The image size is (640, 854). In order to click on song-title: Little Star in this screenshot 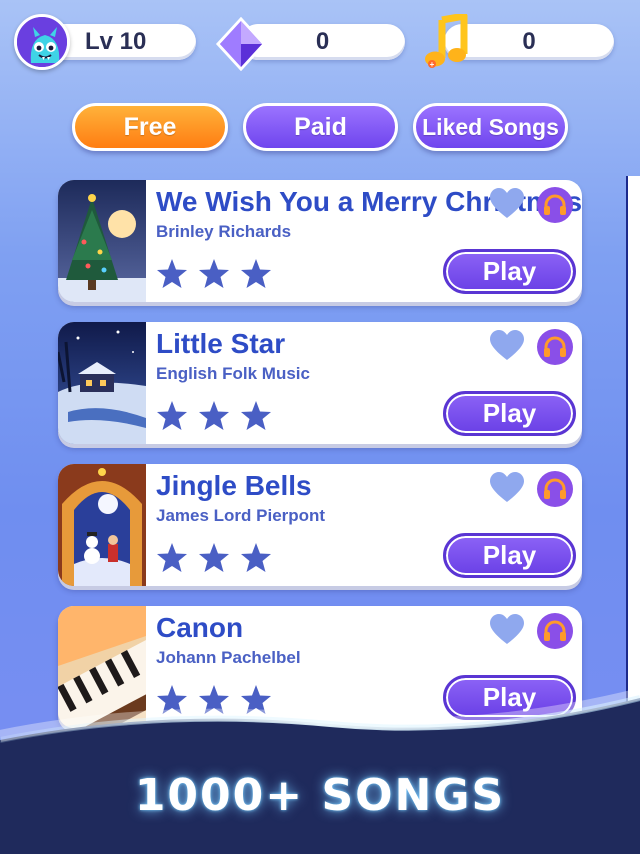, I will do `click(221, 343)`.